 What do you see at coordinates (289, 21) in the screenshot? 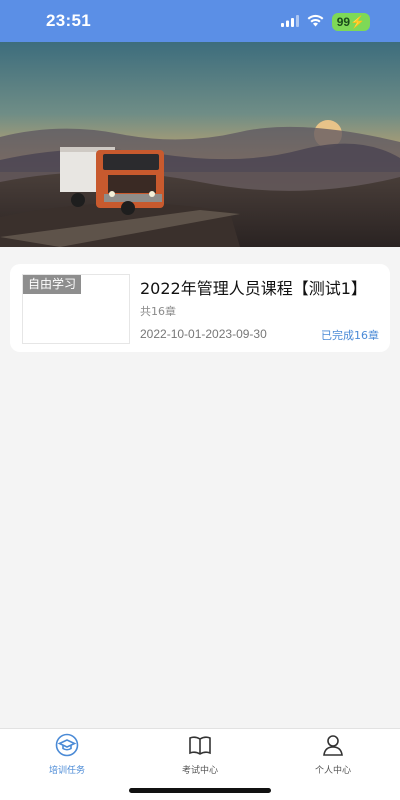
I see `cellular-signal-icon` at bounding box center [289, 21].